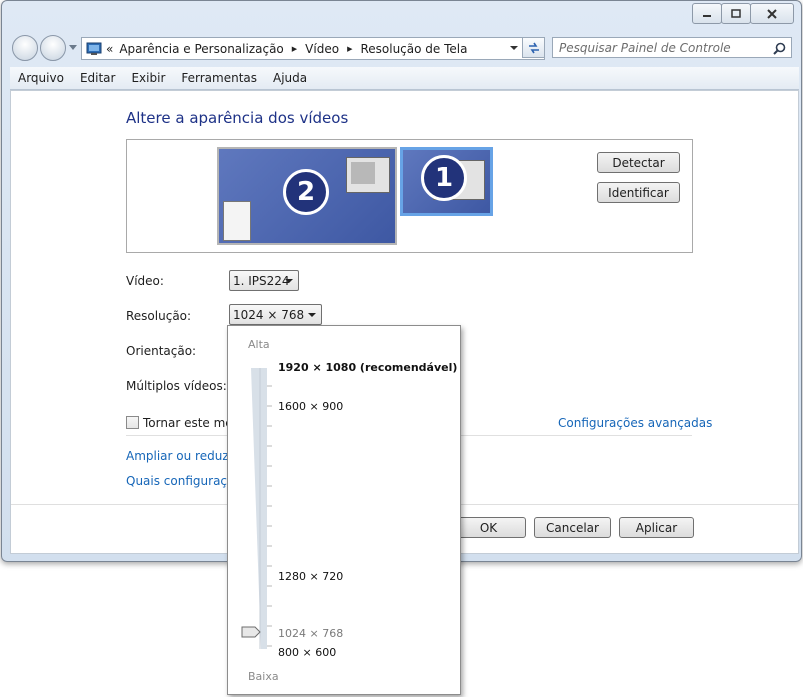  I want to click on resolution-label: Resolução:, so click(159, 316).